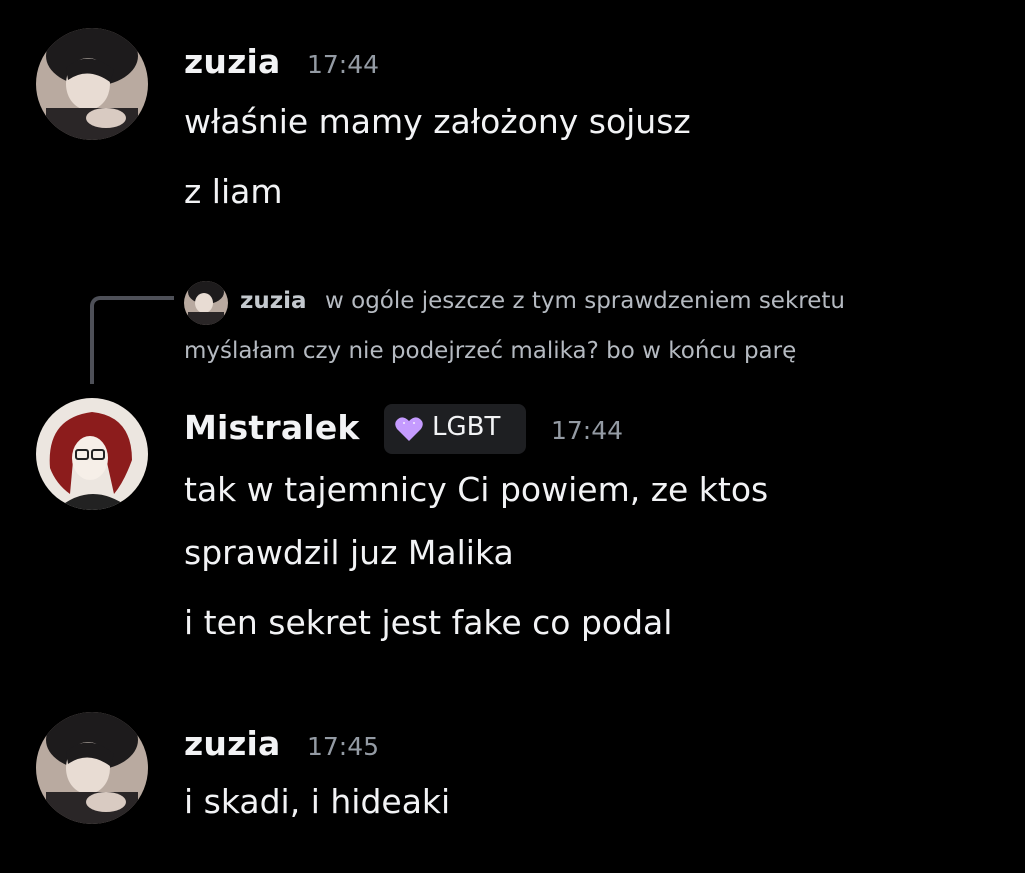 This screenshot has height=873, width=1025. I want to click on role-badge: LGBT, so click(455, 429).